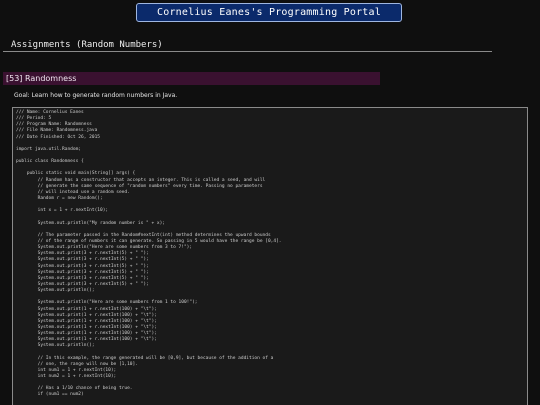 The height and width of the screenshot is (405, 540). I want to click on section-divider, so click(247, 51).